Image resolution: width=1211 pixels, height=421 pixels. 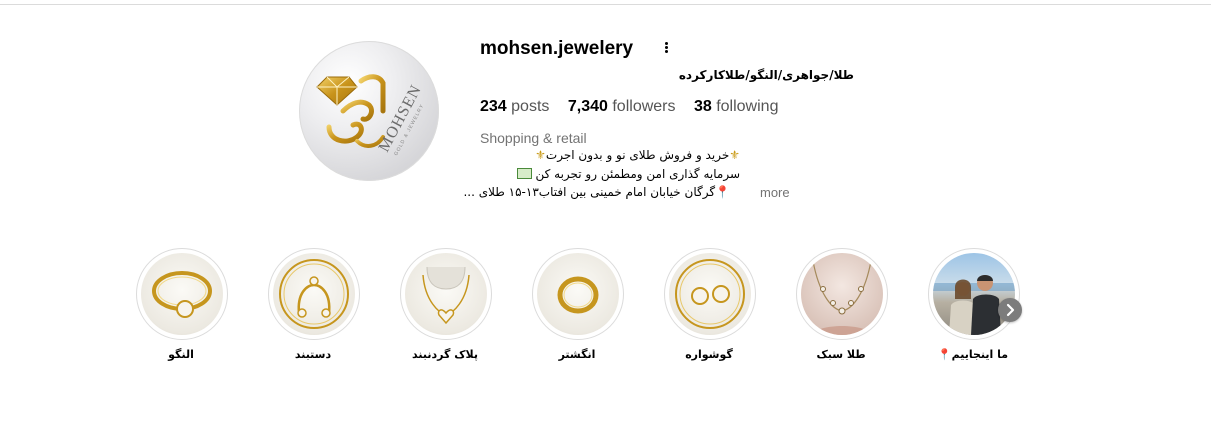 I want to click on highlight-ring, so click(x=578, y=294).